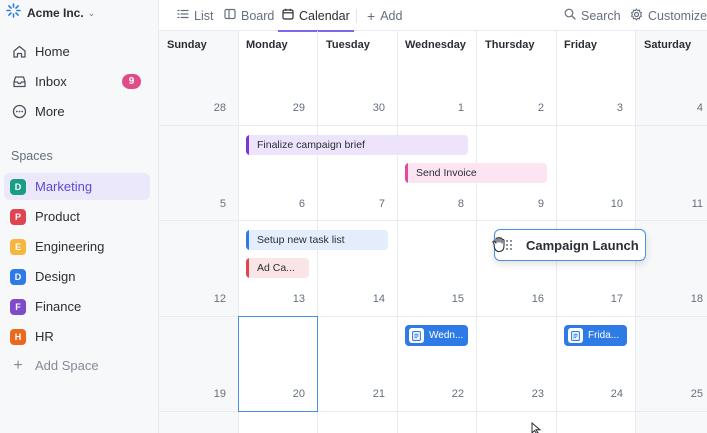  Describe the element at coordinates (187, 45) in the screenshot. I see `day-header-sunday: Sunday` at that location.